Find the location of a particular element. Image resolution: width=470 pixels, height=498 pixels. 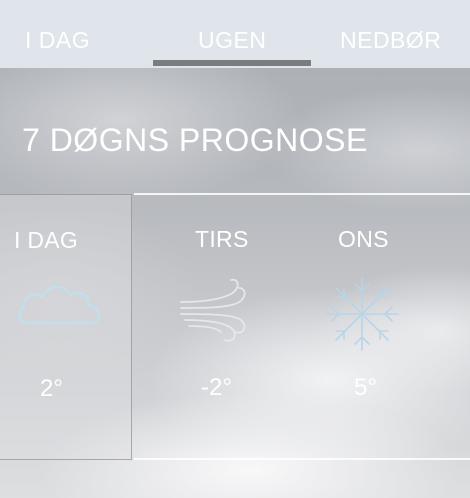

tab-i-dag: I DAG is located at coordinates (57, 43).